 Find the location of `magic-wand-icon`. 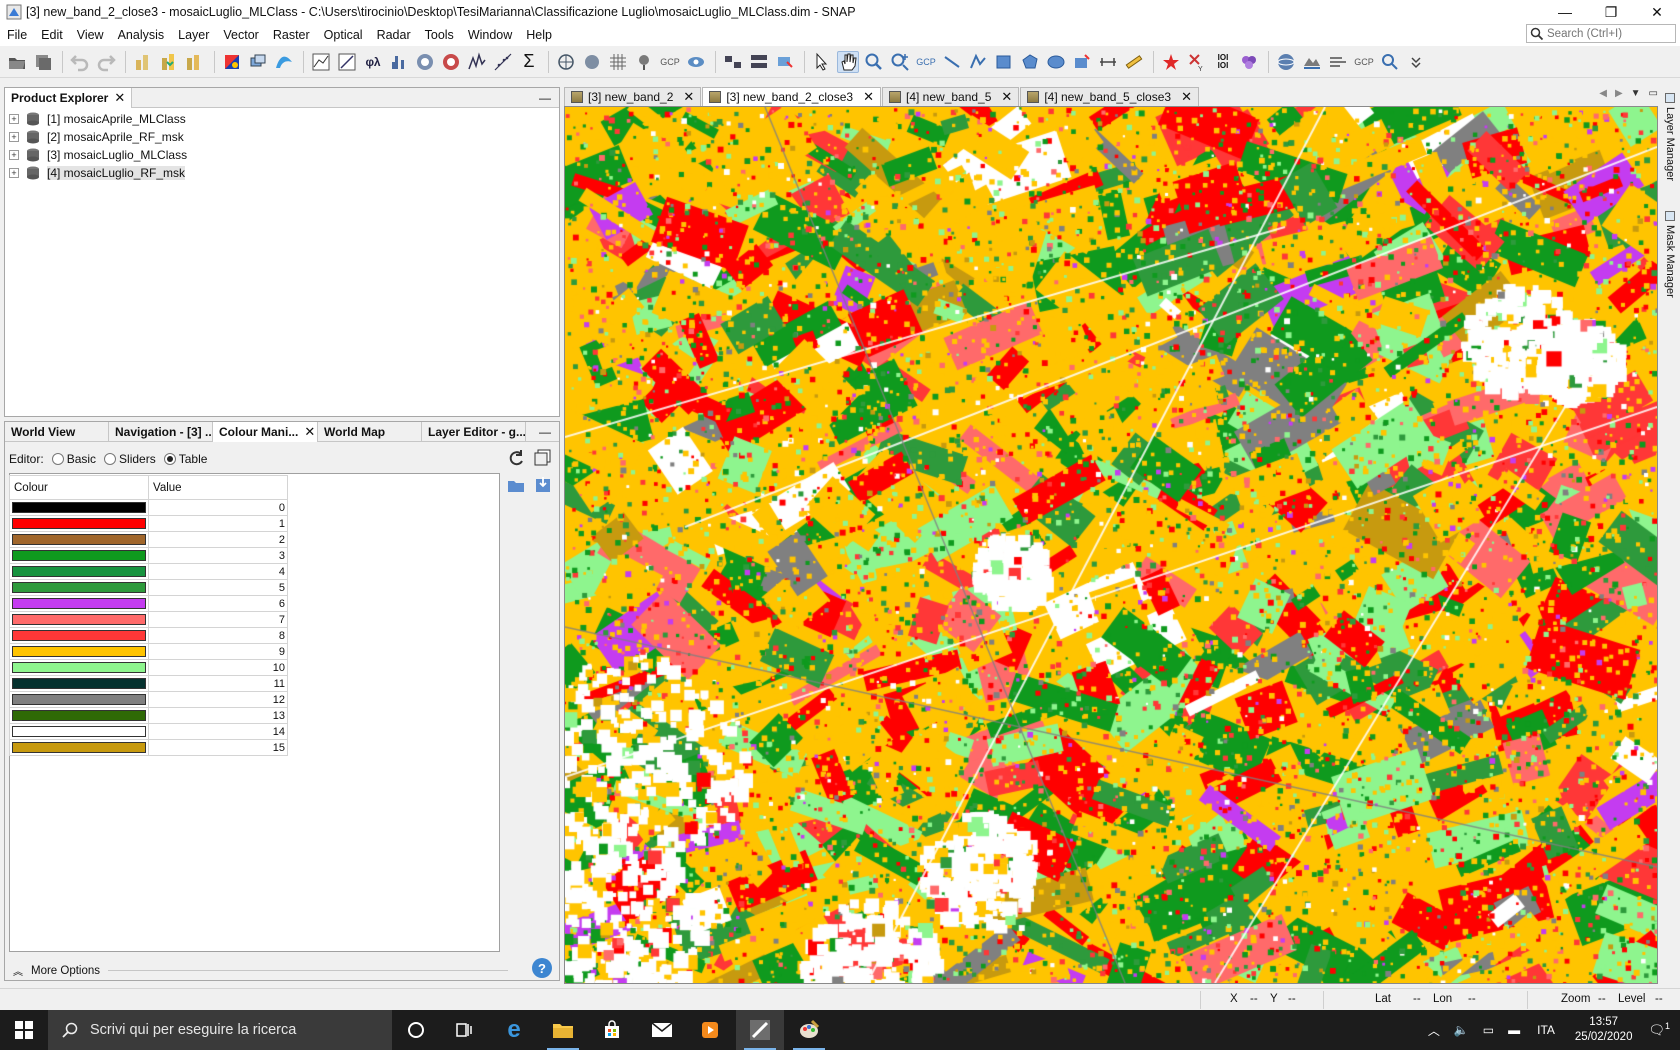

magic-wand-icon is located at coordinates (1082, 62).